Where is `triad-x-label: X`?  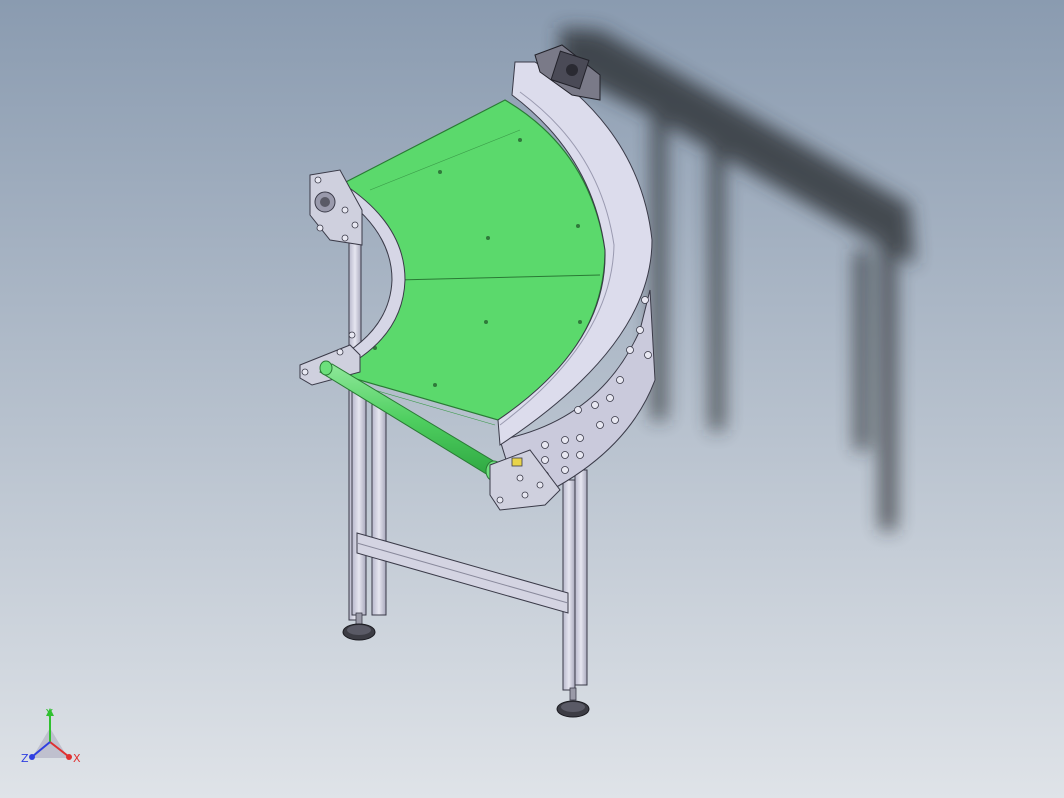
triad-x-label: X is located at coordinates (77, 758).